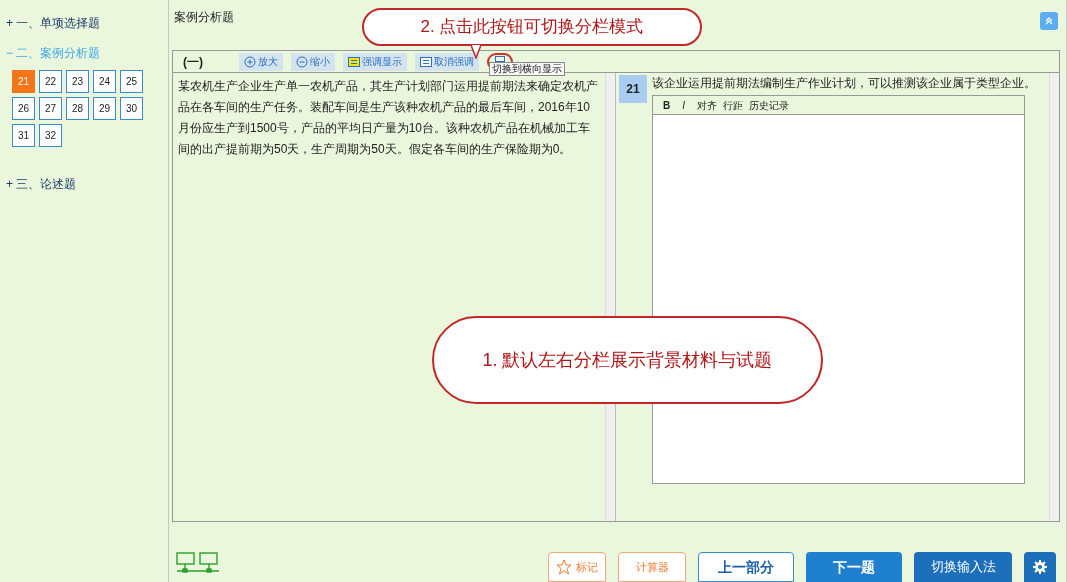 This screenshot has width=1067, height=582. I want to click on scrollbar, so click(1054, 297).